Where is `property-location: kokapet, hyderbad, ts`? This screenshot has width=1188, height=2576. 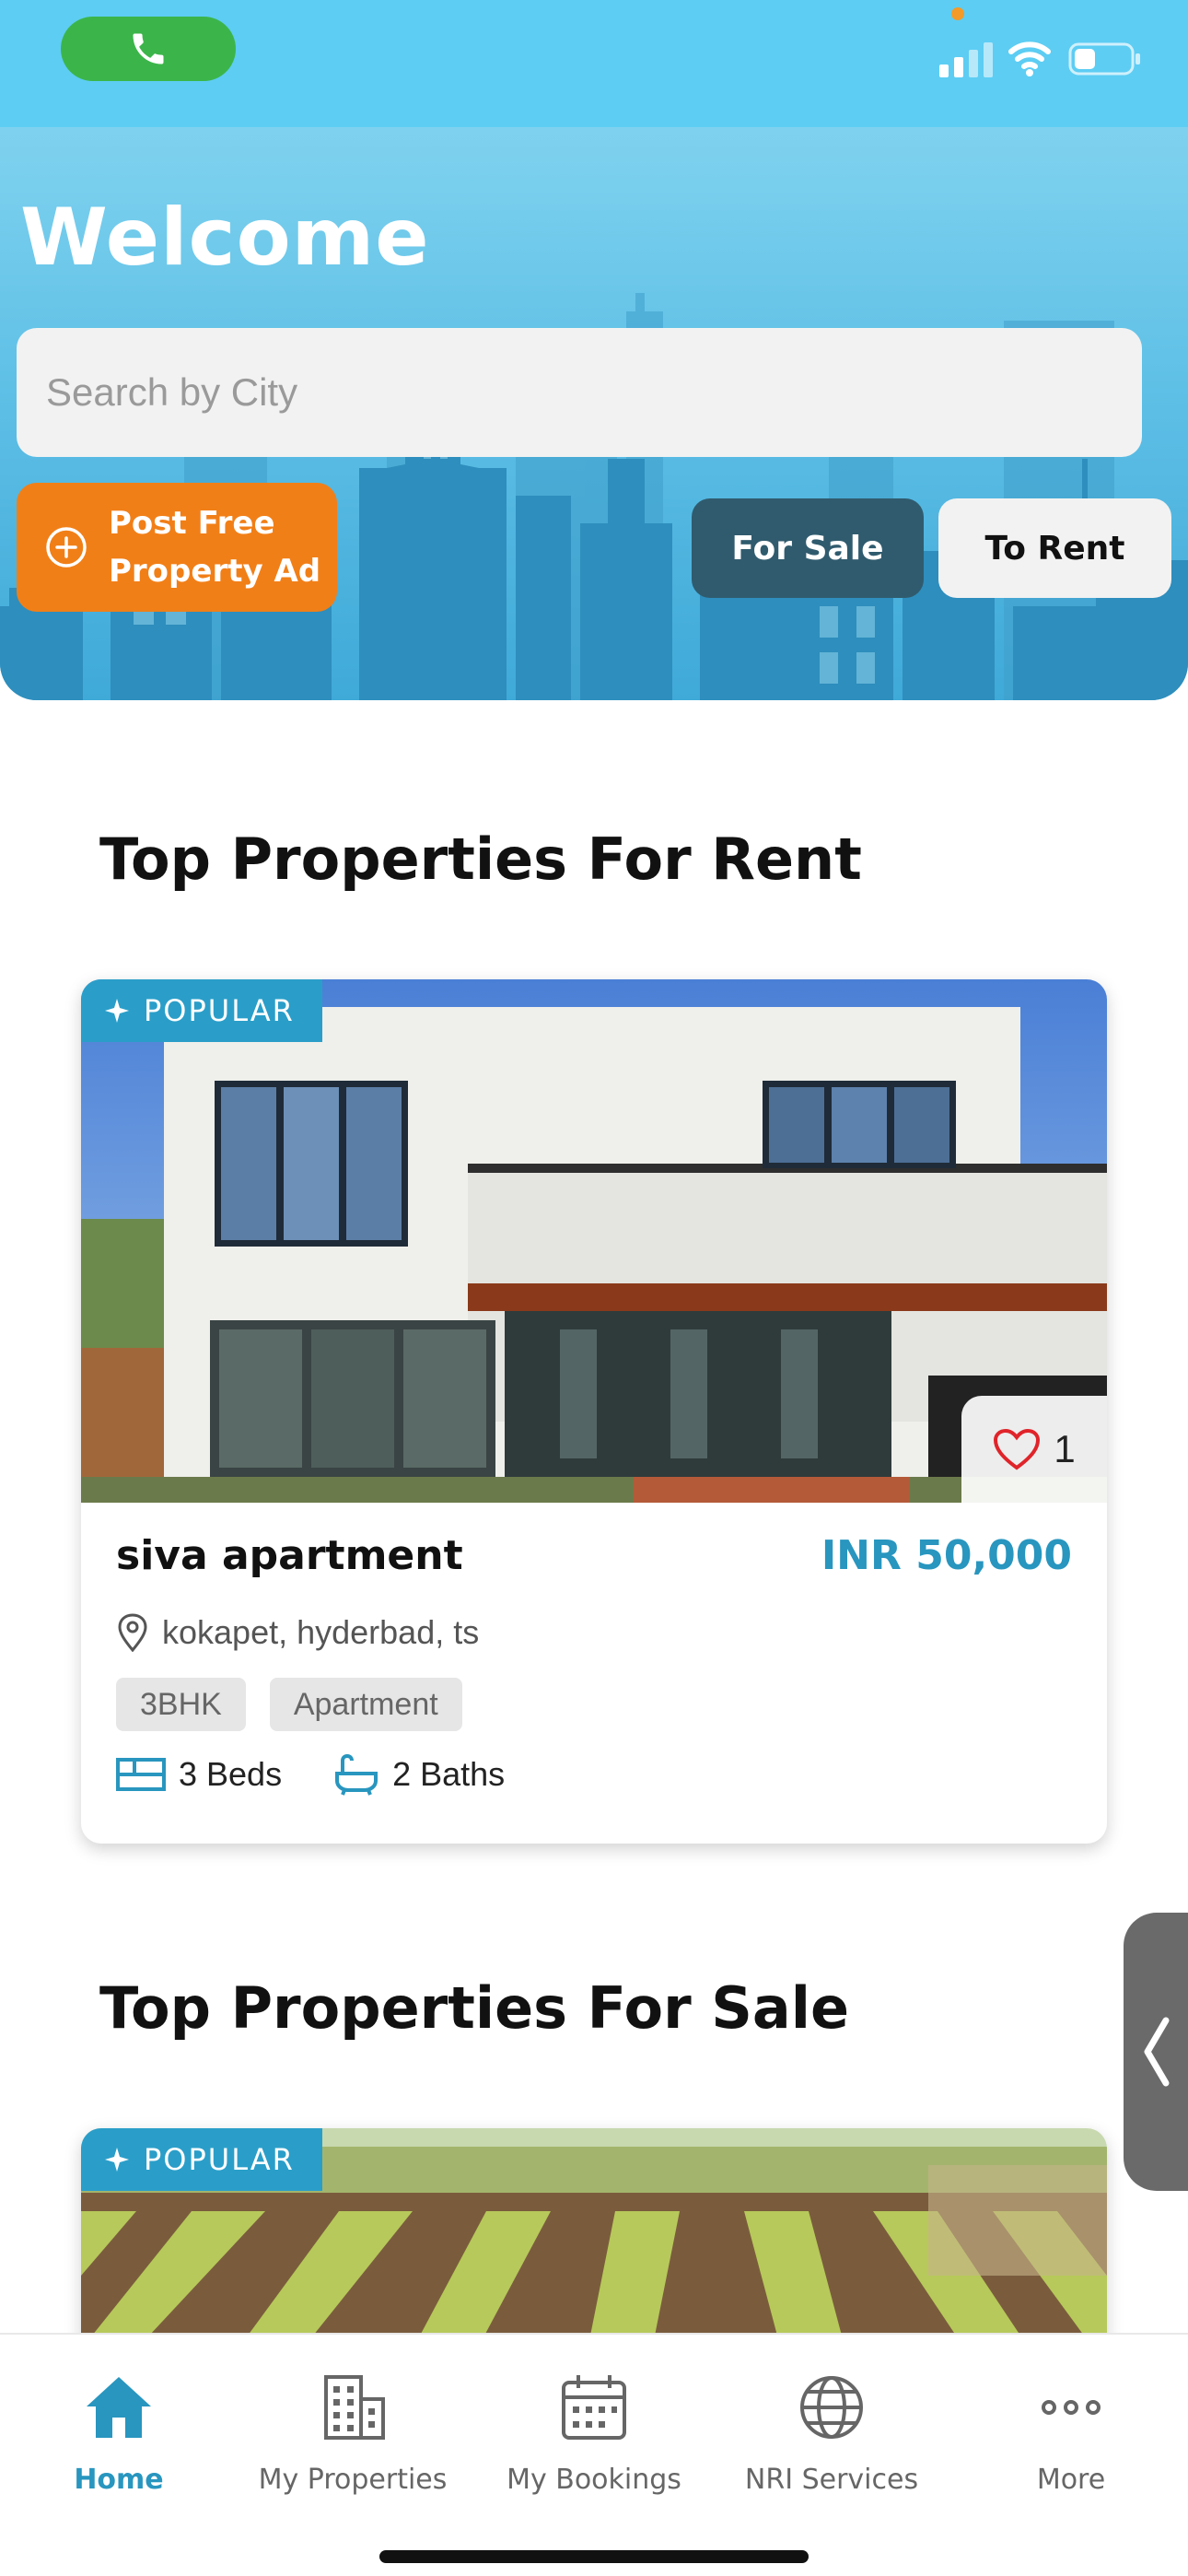
property-location: kokapet, hyderbad, ts is located at coordinates (297, 1632).